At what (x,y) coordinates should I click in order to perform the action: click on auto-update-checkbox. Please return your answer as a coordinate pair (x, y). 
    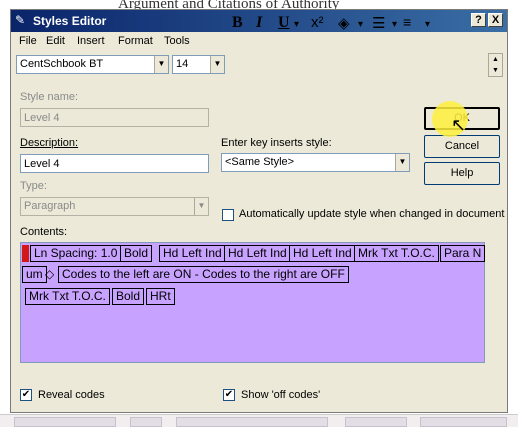
    Looking at the image, I should click on (228, 215).